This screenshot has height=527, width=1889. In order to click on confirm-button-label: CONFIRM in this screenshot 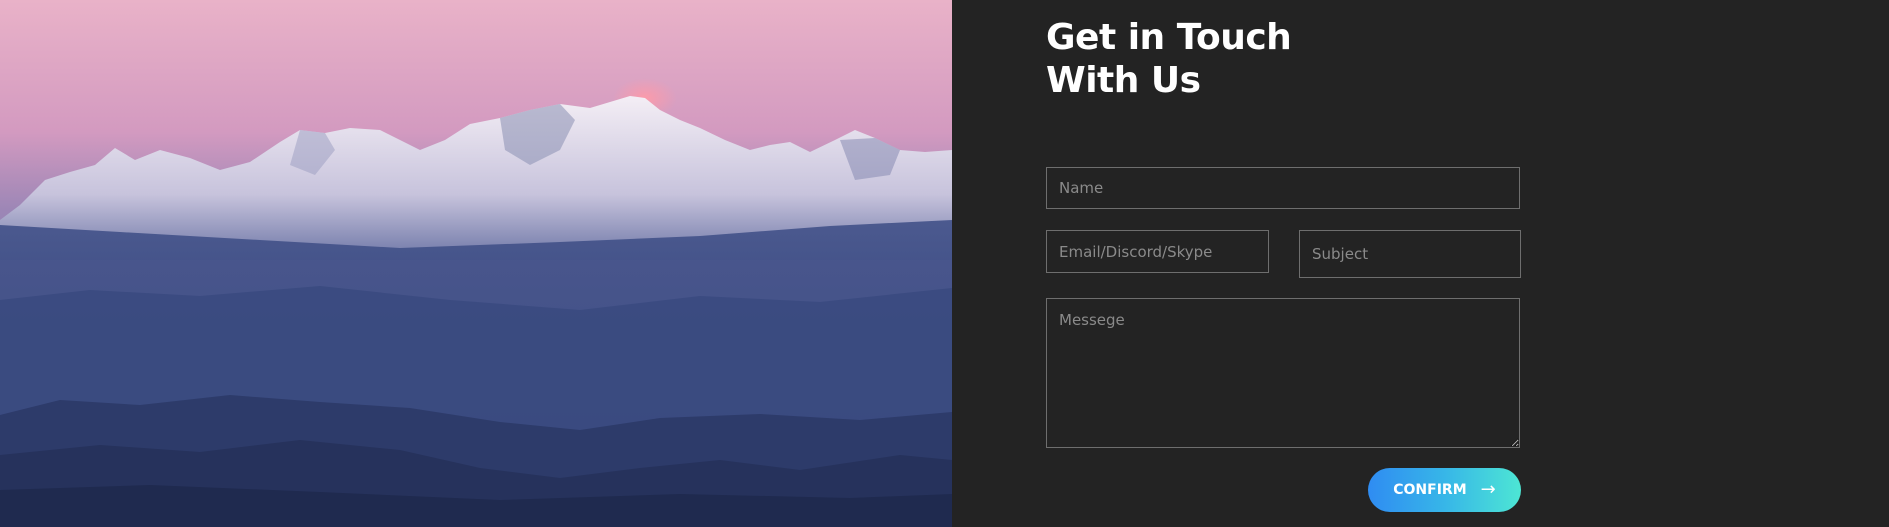, I will do `click(1430, 490)`.